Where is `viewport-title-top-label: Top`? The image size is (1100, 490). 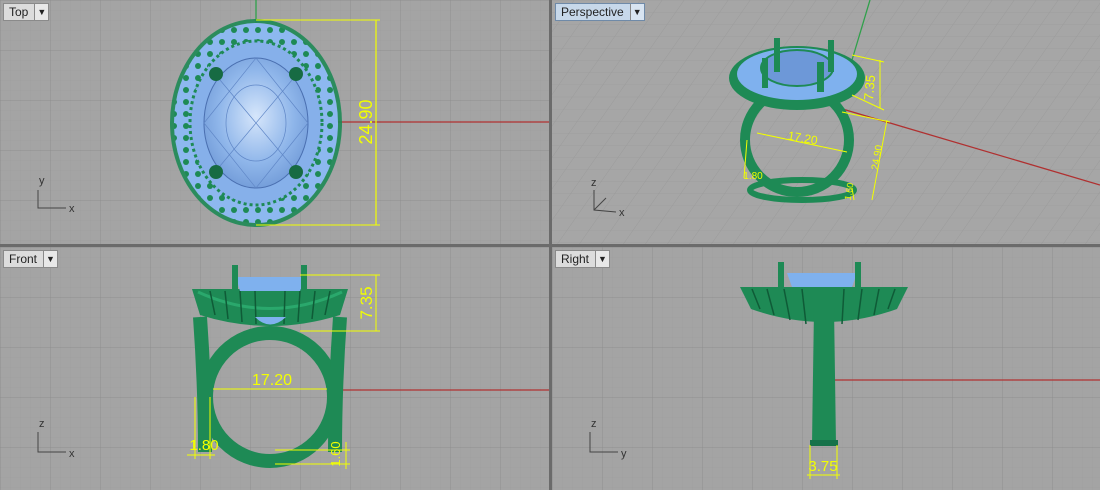
viewport-title-top-label: Top is located at coordinates (19, 12).